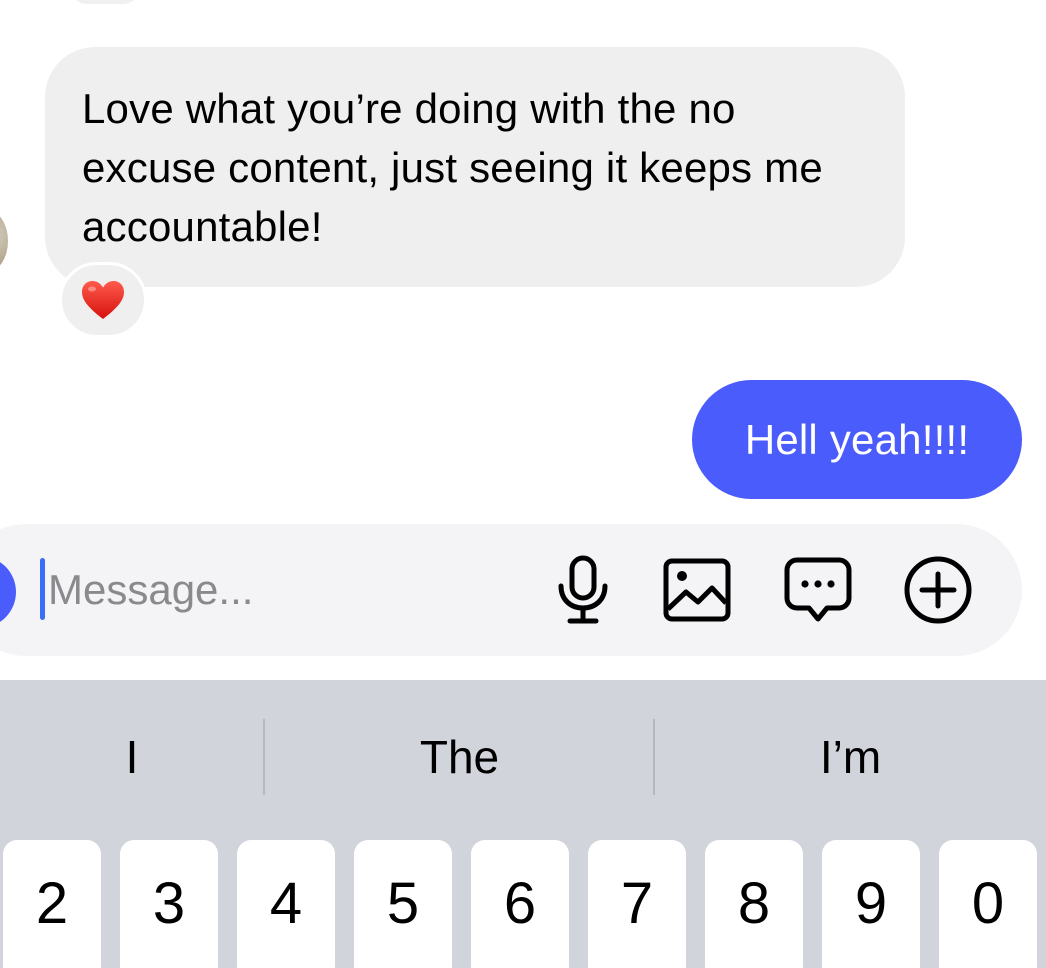  I want to click on microphone-icon, so click(583, 589).